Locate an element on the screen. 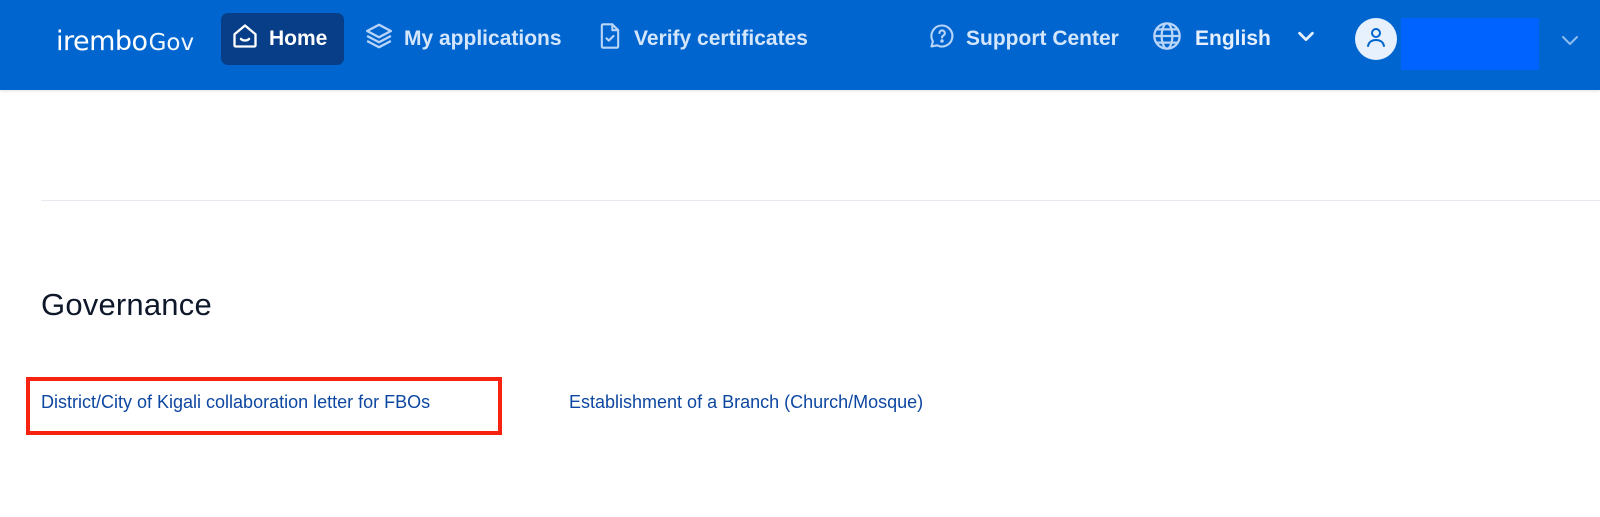 The width and height of the screenshot is (1600, 517). nav-verify-certificates: Verify certificates is located at coordinates (702, 39).